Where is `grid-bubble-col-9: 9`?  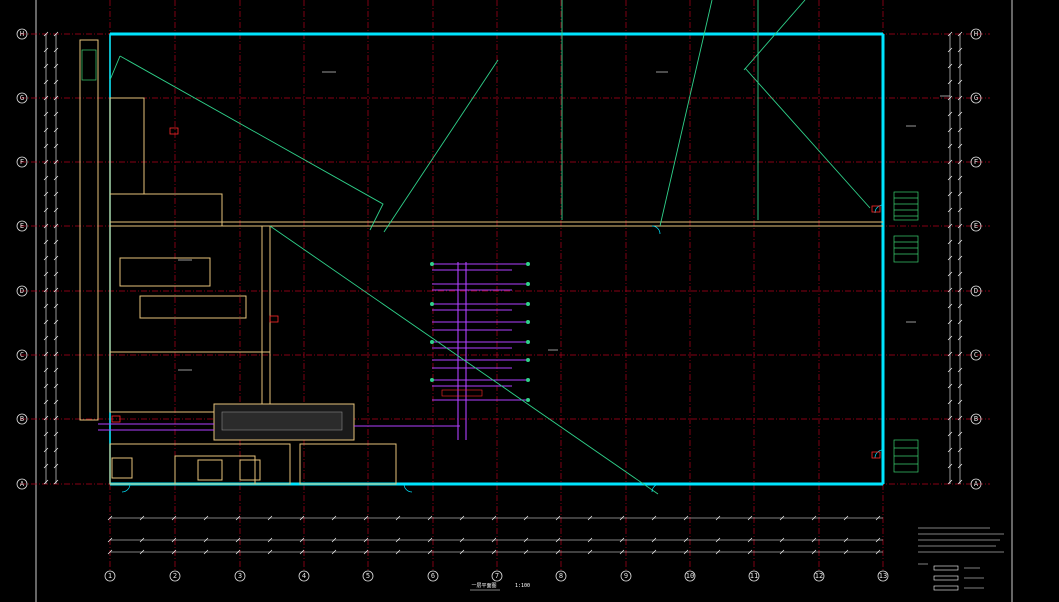 grid-bubble-col-9: 9 is located at coordinates (626, 576).